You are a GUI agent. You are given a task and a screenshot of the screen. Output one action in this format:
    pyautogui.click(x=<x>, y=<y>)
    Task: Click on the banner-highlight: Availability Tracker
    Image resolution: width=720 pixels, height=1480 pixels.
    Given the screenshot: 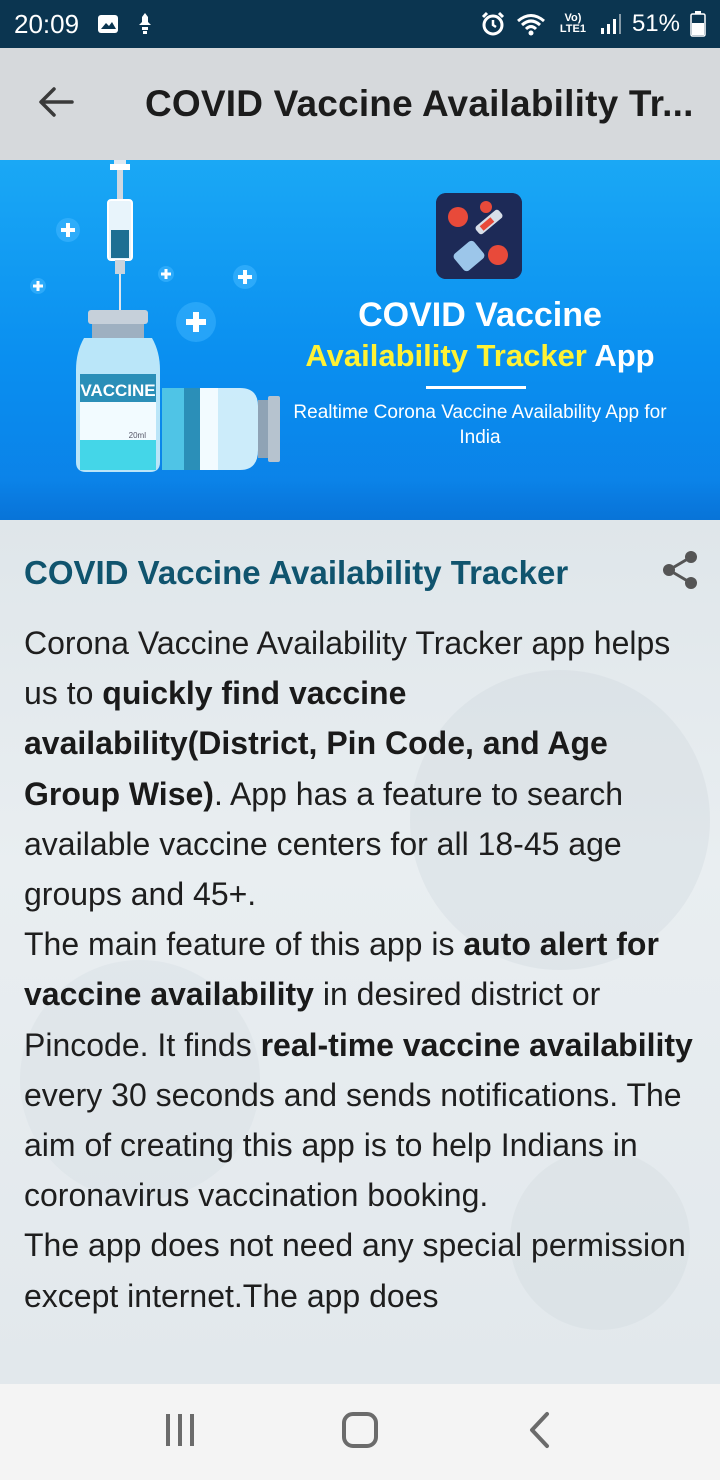 What is the action you would take?
    pyautogui.click(x=446, y=355)
    